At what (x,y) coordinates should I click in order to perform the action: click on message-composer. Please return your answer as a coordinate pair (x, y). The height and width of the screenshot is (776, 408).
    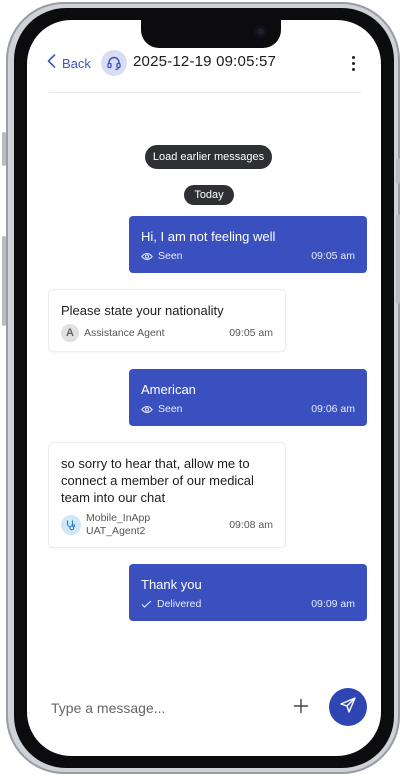
    Looking at the image, I should click on (204, 708).